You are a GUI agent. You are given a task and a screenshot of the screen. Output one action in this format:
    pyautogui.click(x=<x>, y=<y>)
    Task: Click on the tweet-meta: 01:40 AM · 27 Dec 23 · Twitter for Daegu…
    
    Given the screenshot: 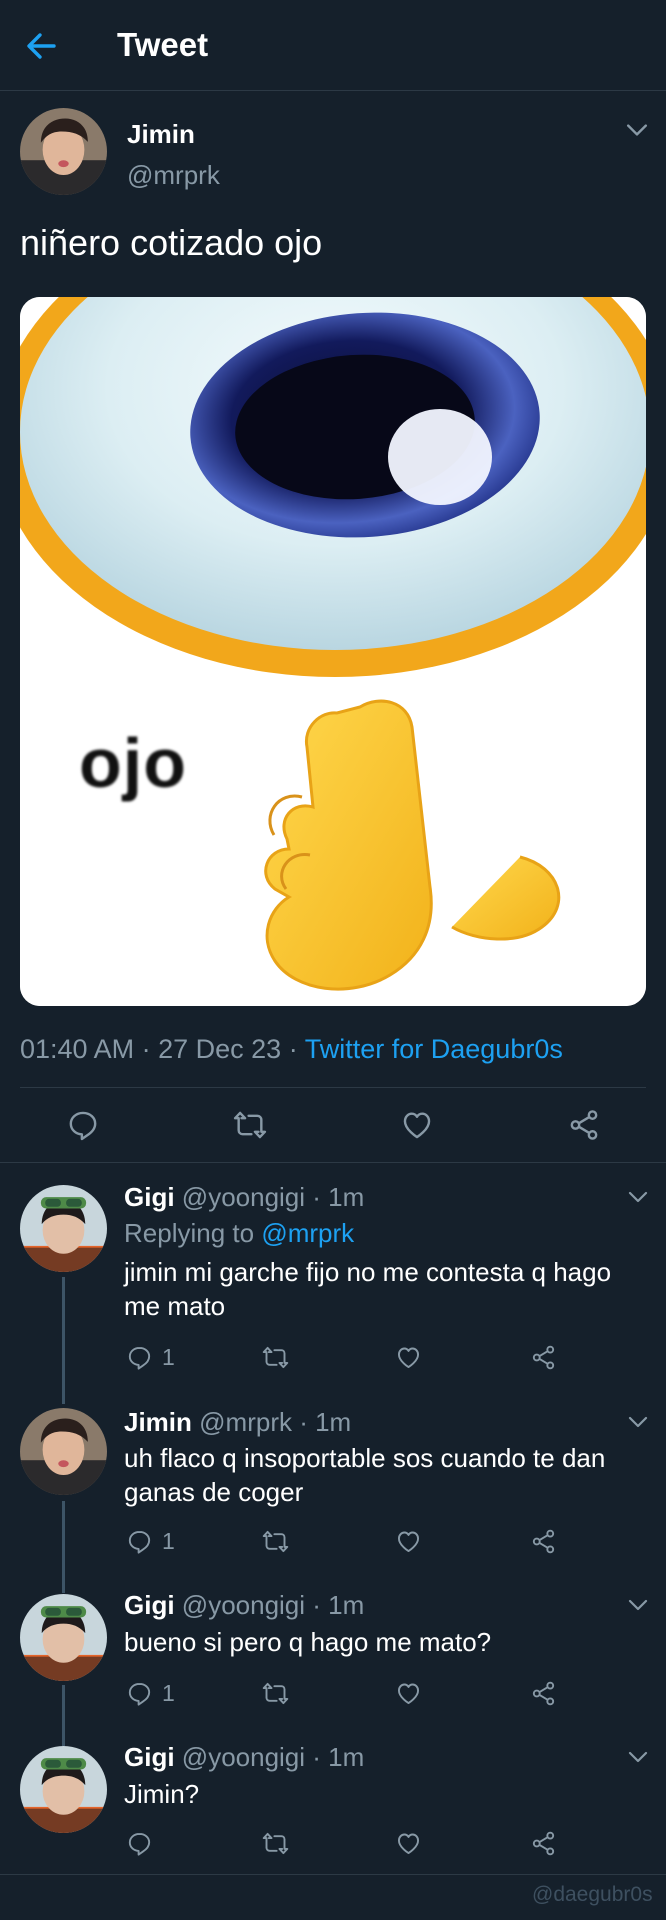 What is the action you would take?
    pyautogui.click(x=291, y=1049)
    